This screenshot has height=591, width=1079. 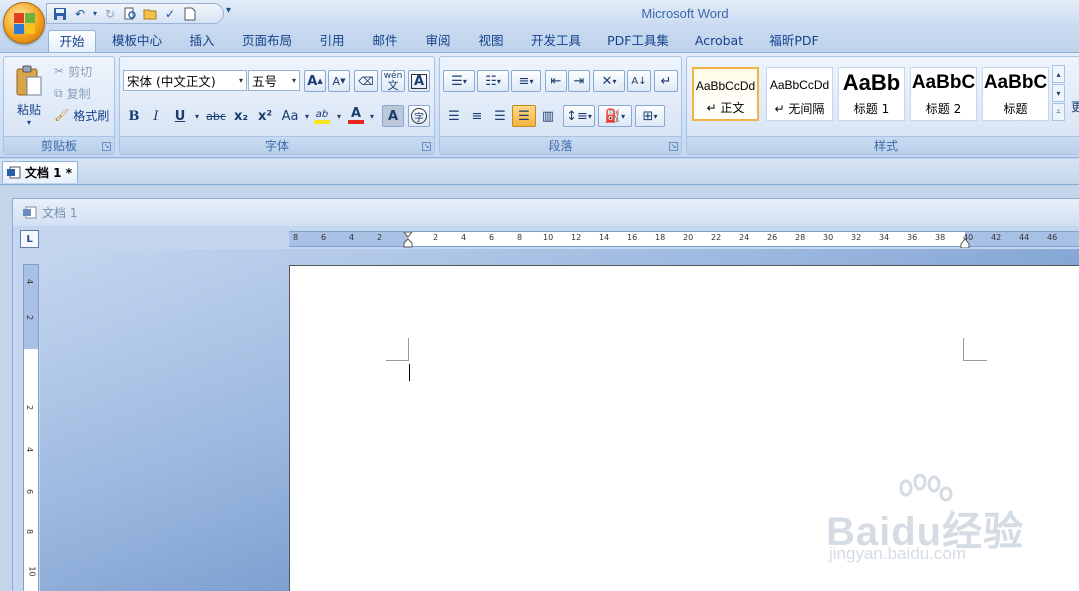 I want to click on text-cursor, so click(x=409, y=372).